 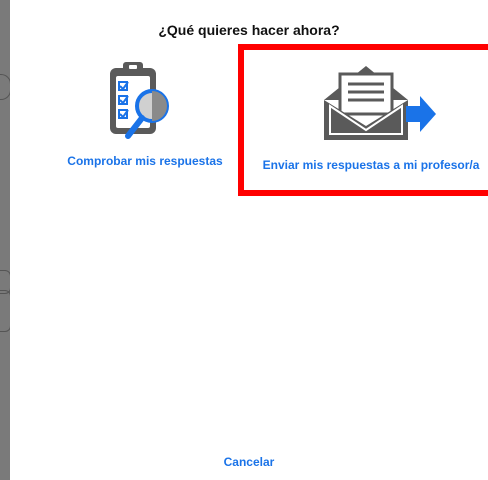 I want to click on check-answers-label: Comprobar mis respuestas, so click(x=145, y=161).